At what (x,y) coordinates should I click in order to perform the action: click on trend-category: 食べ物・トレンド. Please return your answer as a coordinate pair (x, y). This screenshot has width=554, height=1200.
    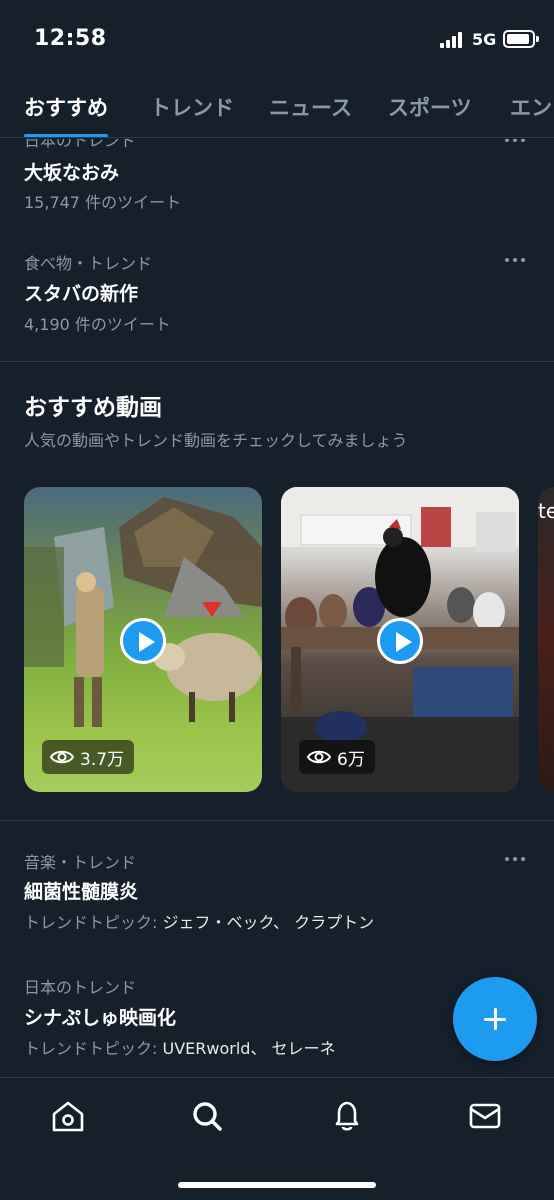
    Looking at the image, I should click on (88, 263).